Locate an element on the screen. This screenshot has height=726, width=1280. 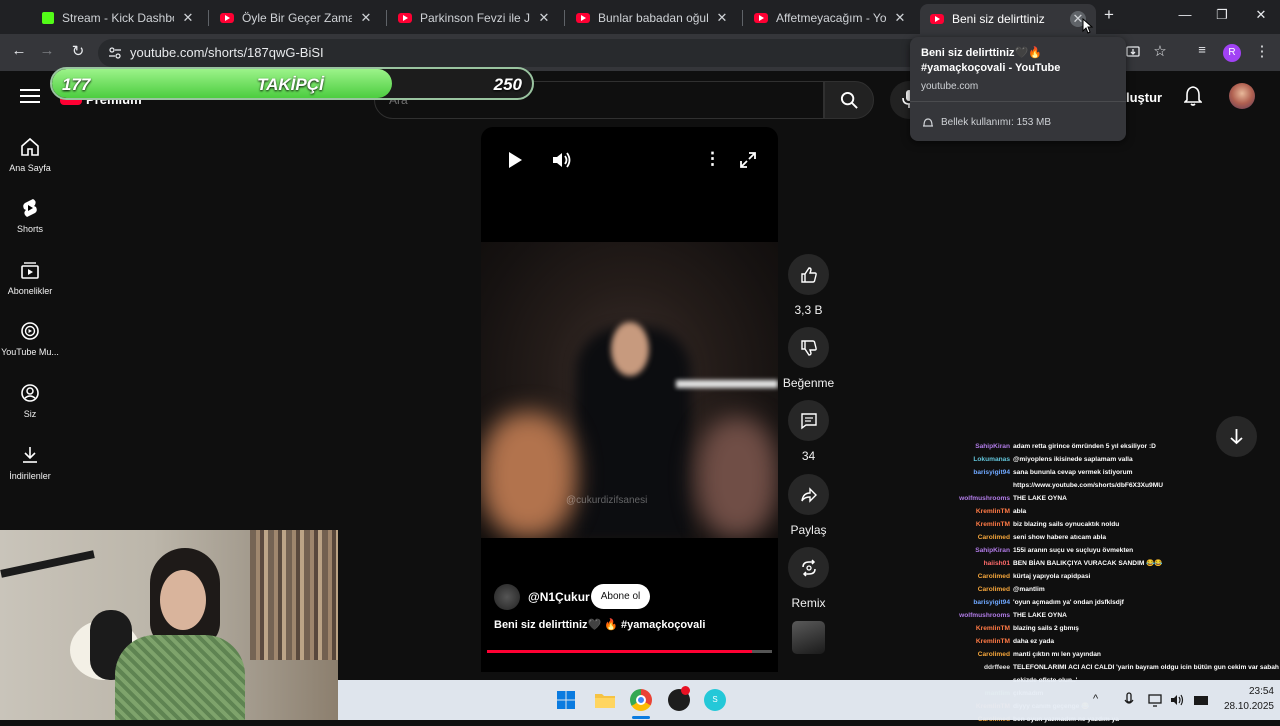
media-control-icon: ≡ is located at coordinates (1202, 49).